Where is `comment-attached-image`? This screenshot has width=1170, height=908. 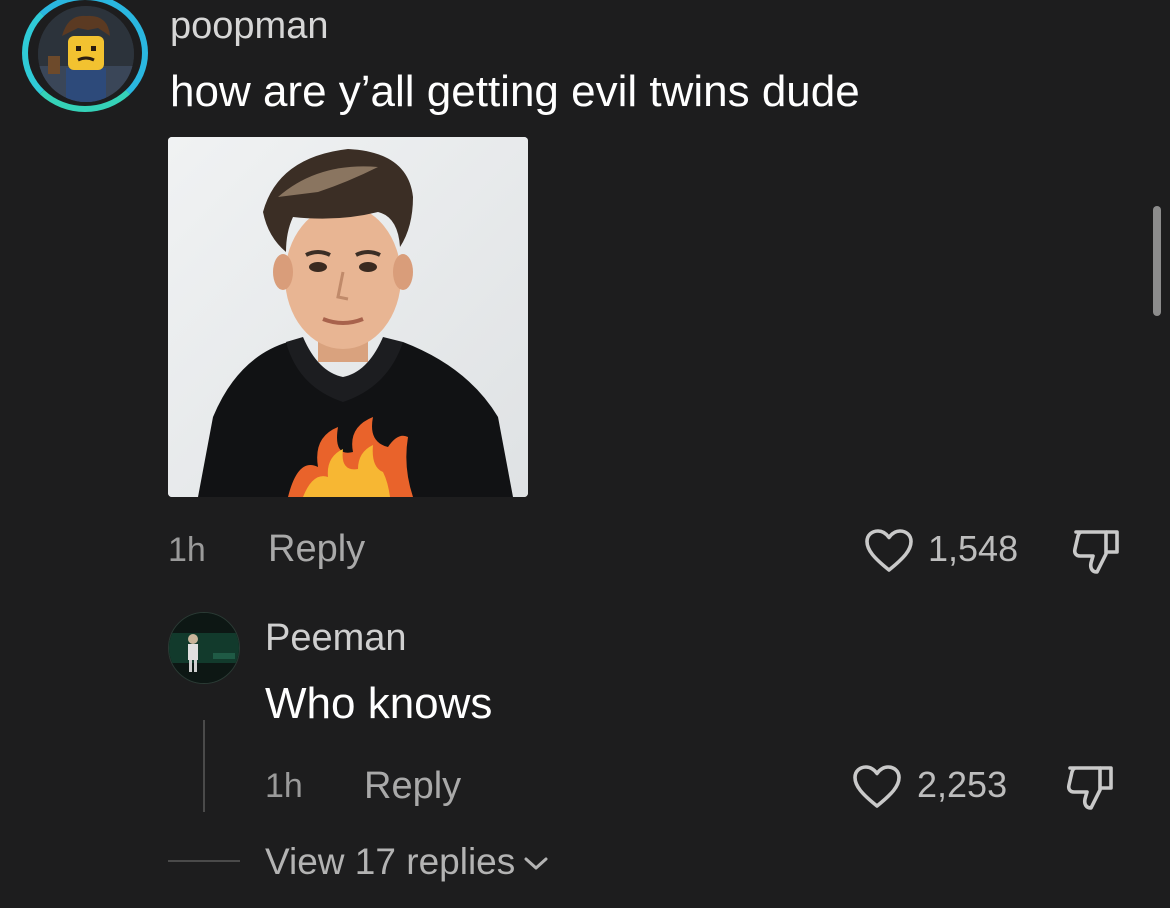 comment-attached-image is located at coordinates (348, 317).